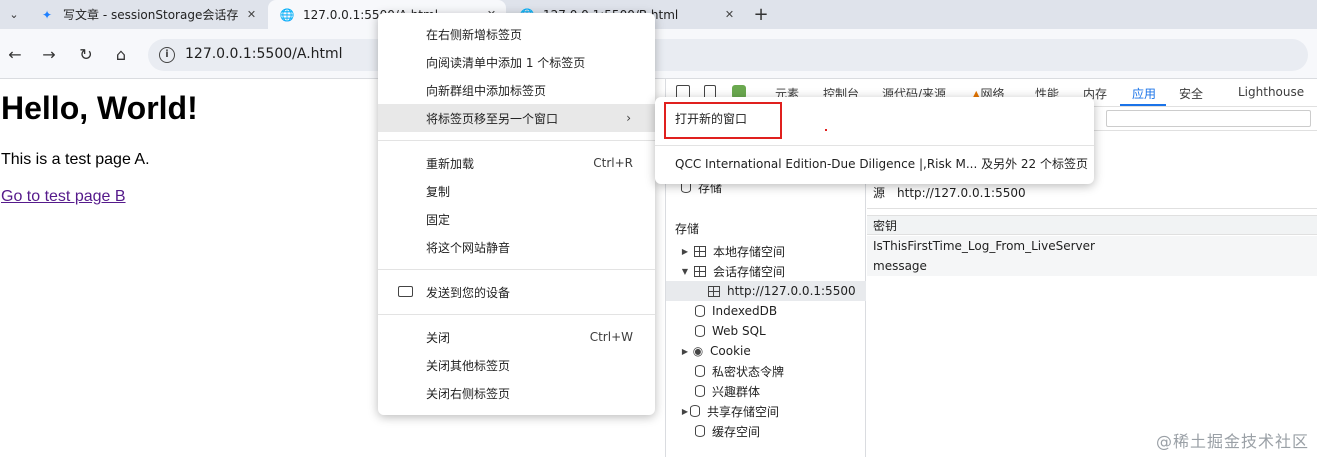 Image resolution: width=1317 pixels, height=457 pixels. What do you see at coordinates (698, 351) in the screenshot?
I see `cookie-icon: ◉` at bounding box center [698, 351].